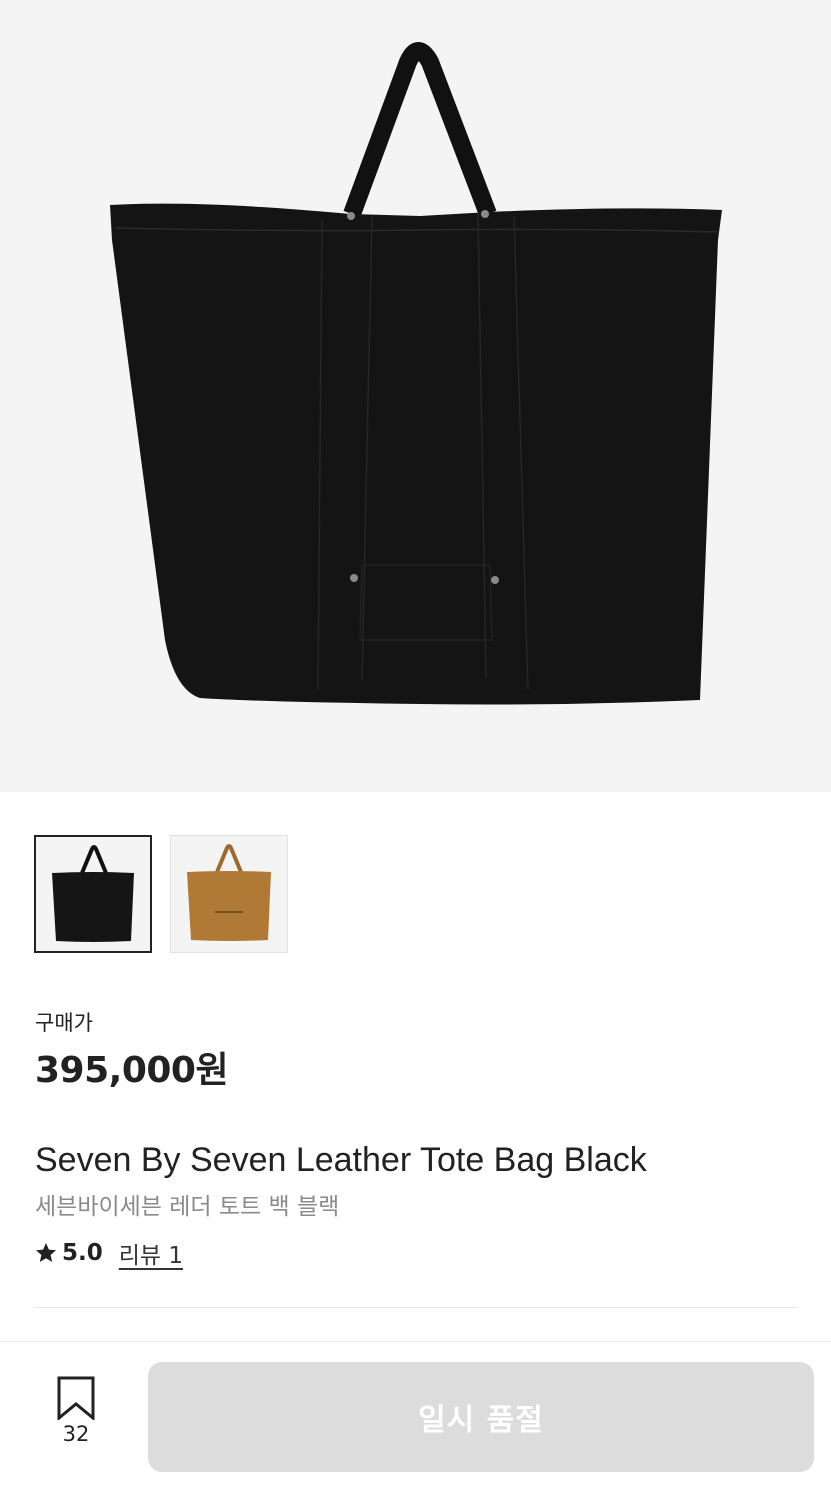  What do you see at coordinates (76, 1434) in the screenshot?
I see `bookmark-count: 32` at bounding box center [76, 1434].